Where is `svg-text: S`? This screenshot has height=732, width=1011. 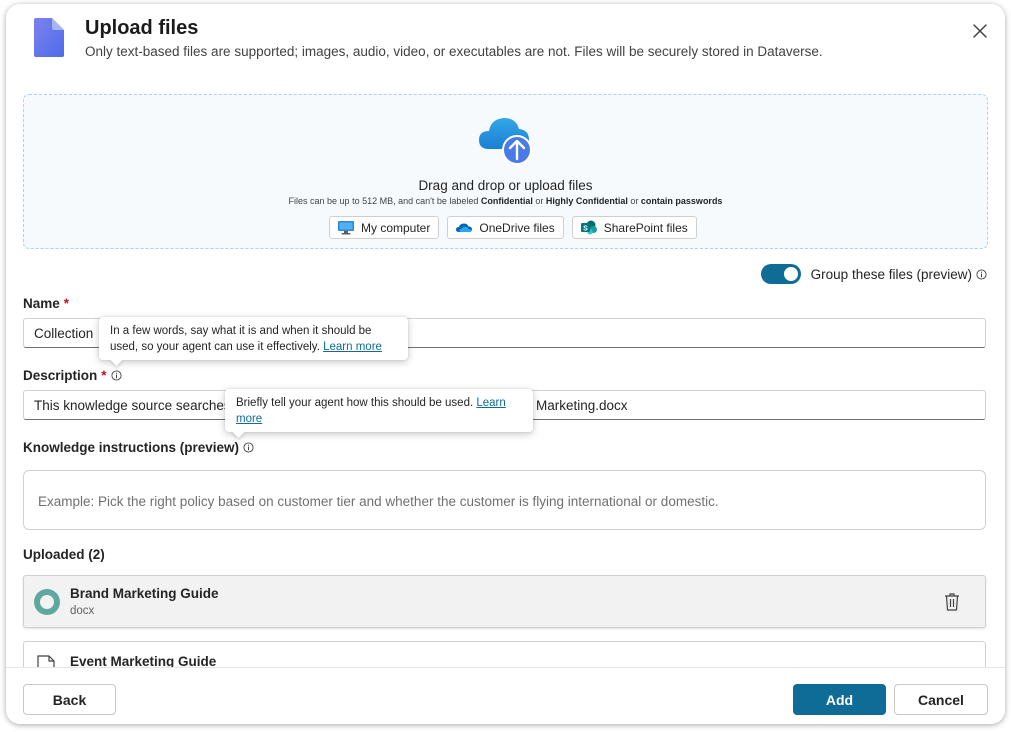 svg-text: S is located at coordinates (585, 229).